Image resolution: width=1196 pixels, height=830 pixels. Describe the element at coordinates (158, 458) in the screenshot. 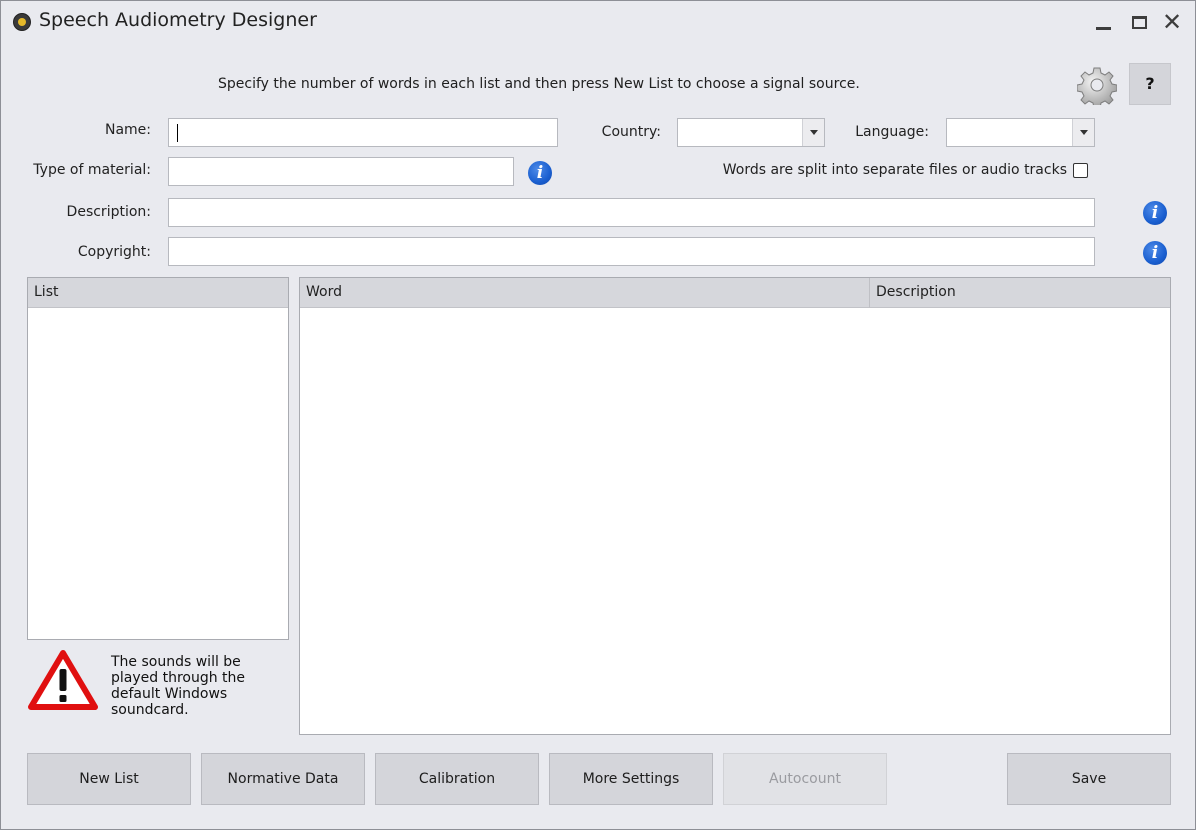

I see `list-grid: List` at that location.